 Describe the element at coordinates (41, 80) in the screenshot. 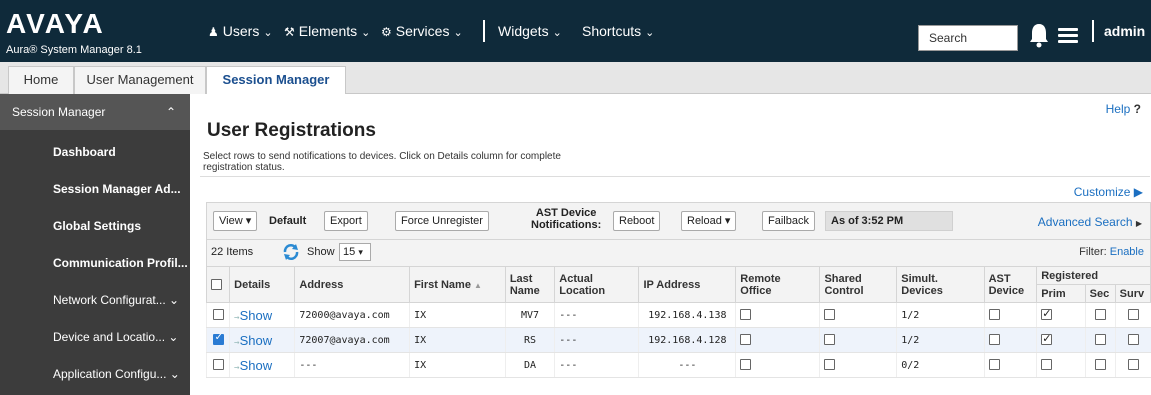

I see `tab-home: Home` at that location.